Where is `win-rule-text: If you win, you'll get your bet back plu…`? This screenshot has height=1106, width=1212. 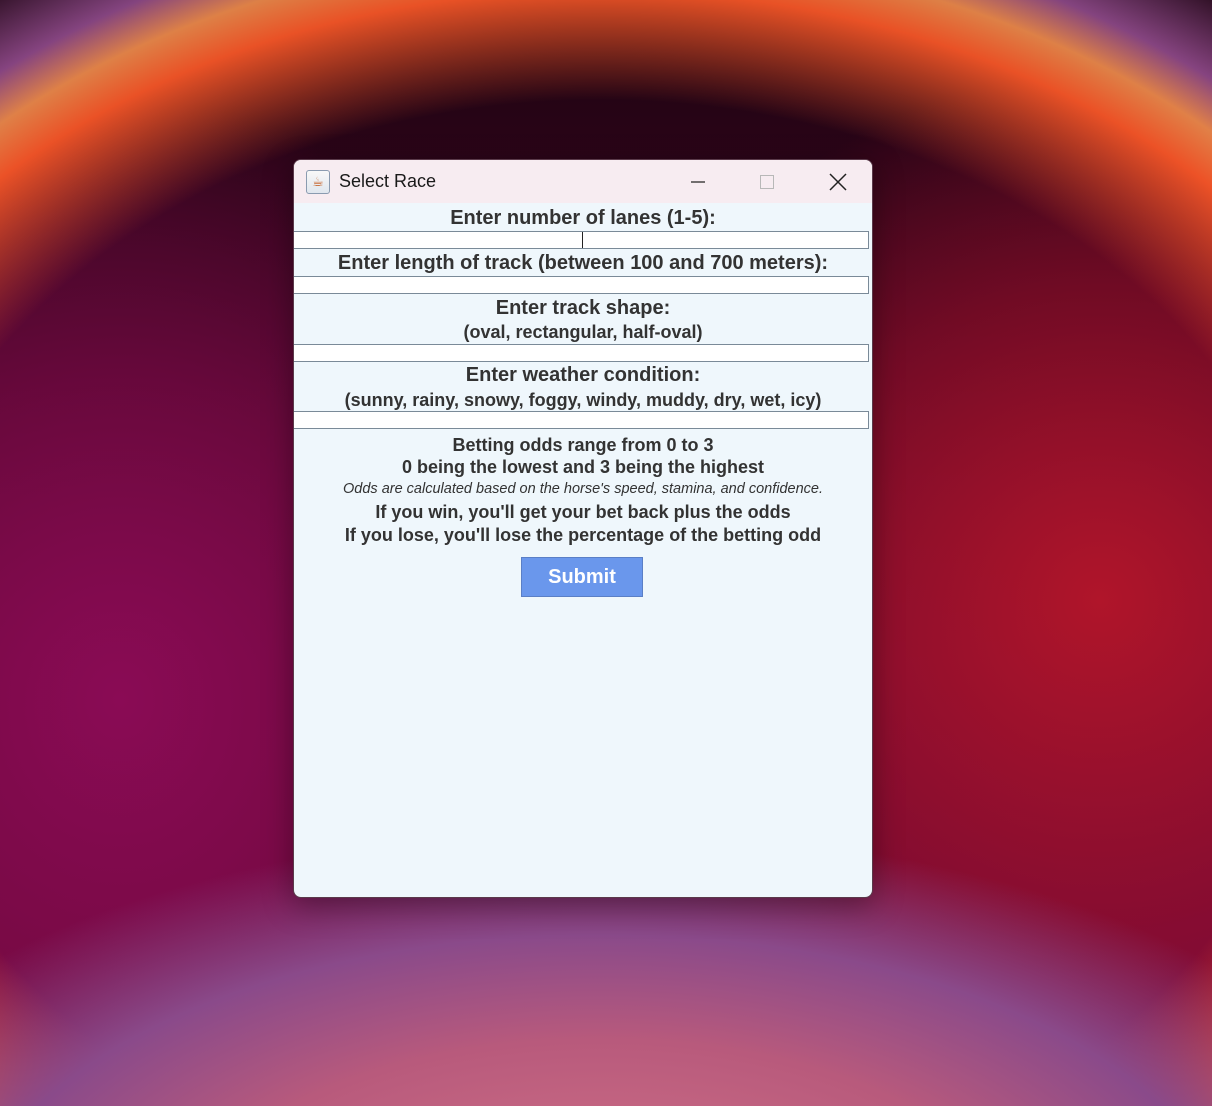
win-rule-text: If you win, you'll get your bet back plu… is located at coordinates (583, 512).